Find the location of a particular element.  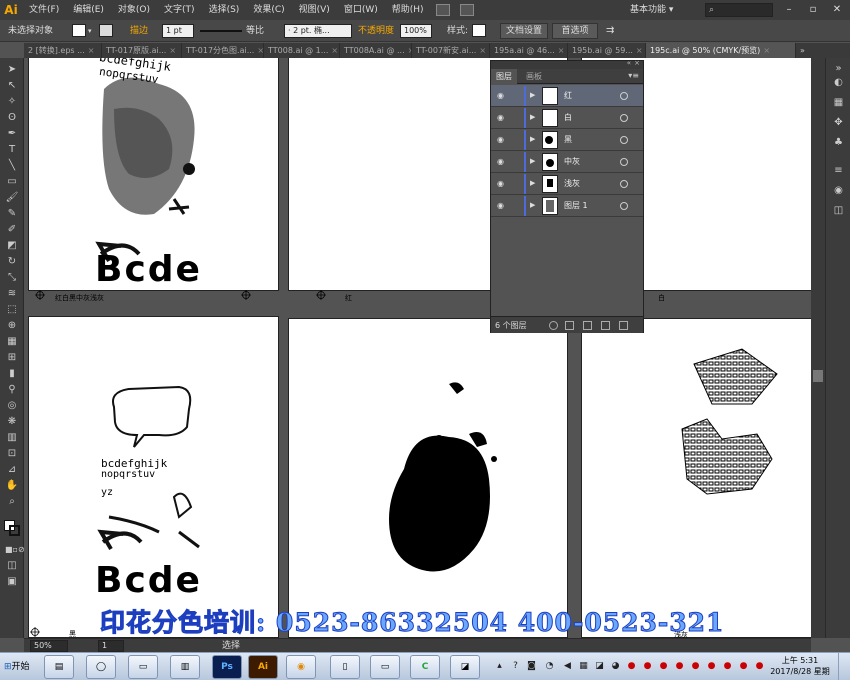

taskbar-app-button: ▤ is located at coordinates (59, 667).